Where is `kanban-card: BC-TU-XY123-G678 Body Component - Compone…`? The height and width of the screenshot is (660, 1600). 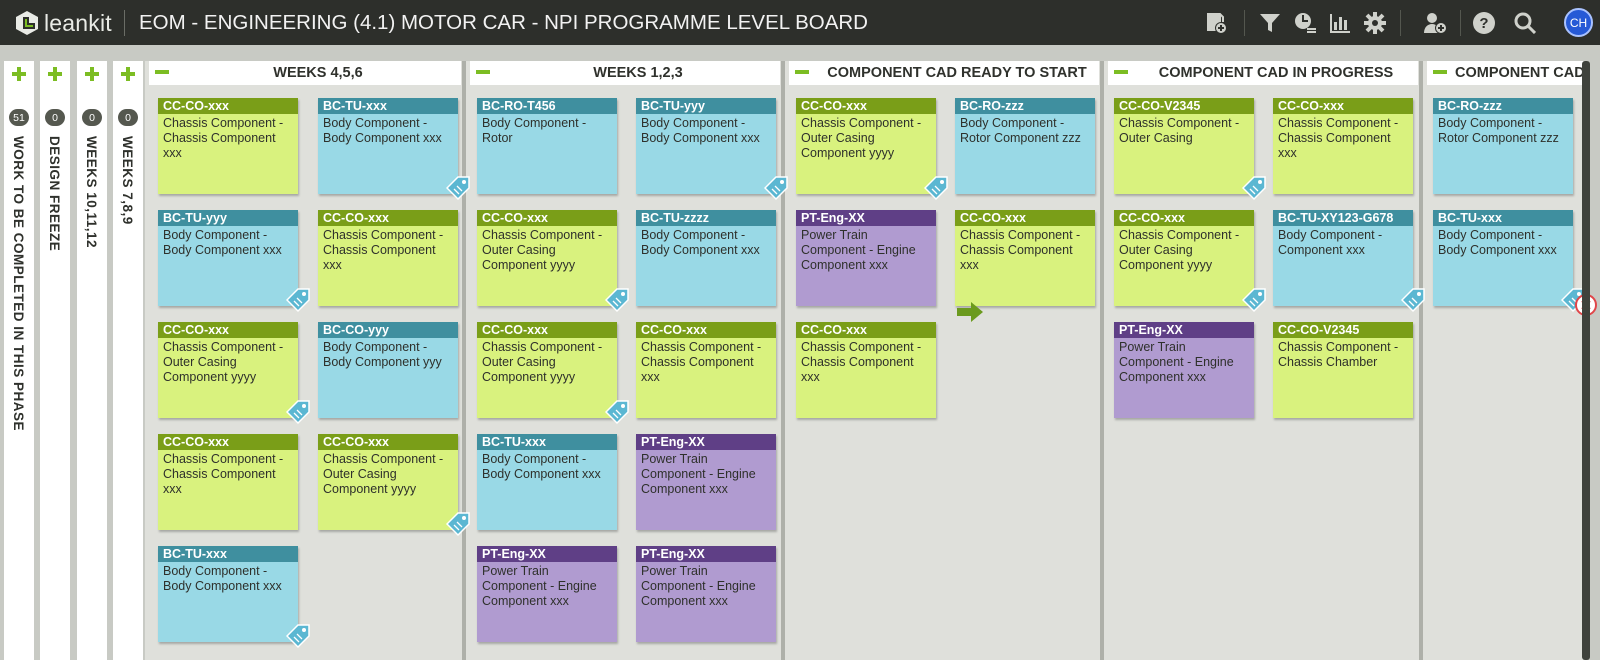 kanban-card: BC-TU-XY123-G678 Body Component - Compone… is located at coordinates (1349, 261).